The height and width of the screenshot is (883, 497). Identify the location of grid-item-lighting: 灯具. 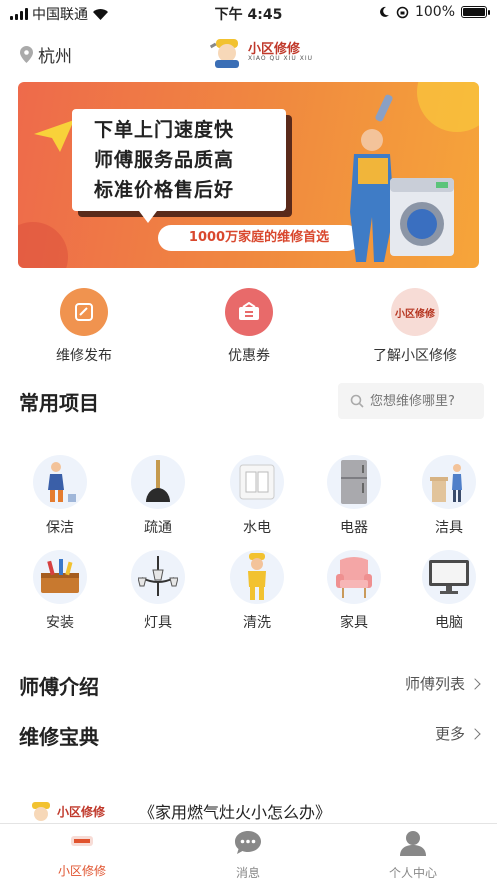
(158, 591).